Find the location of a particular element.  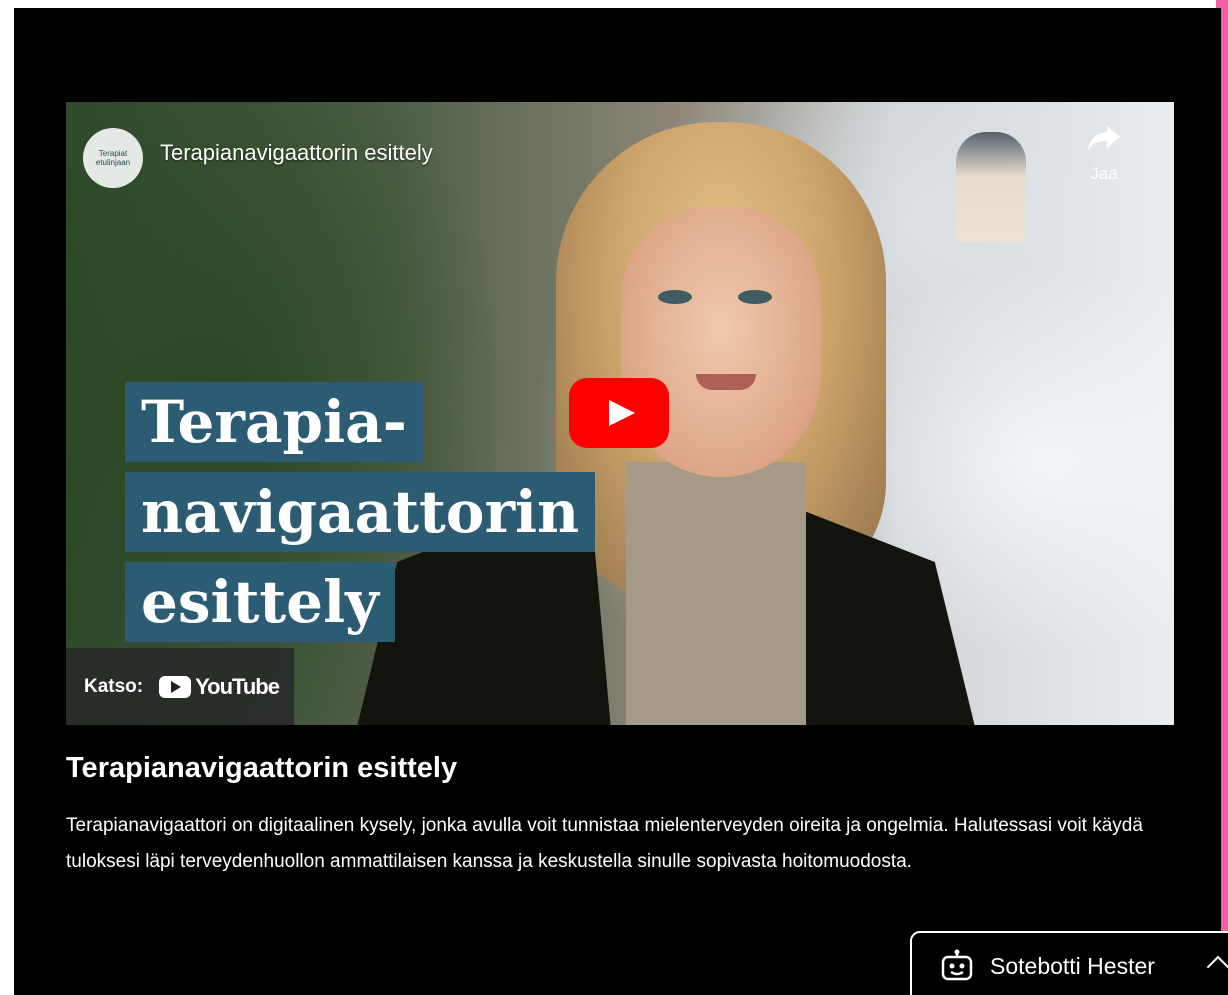

share-button: Jaa is located at coordinates (1104, 159).